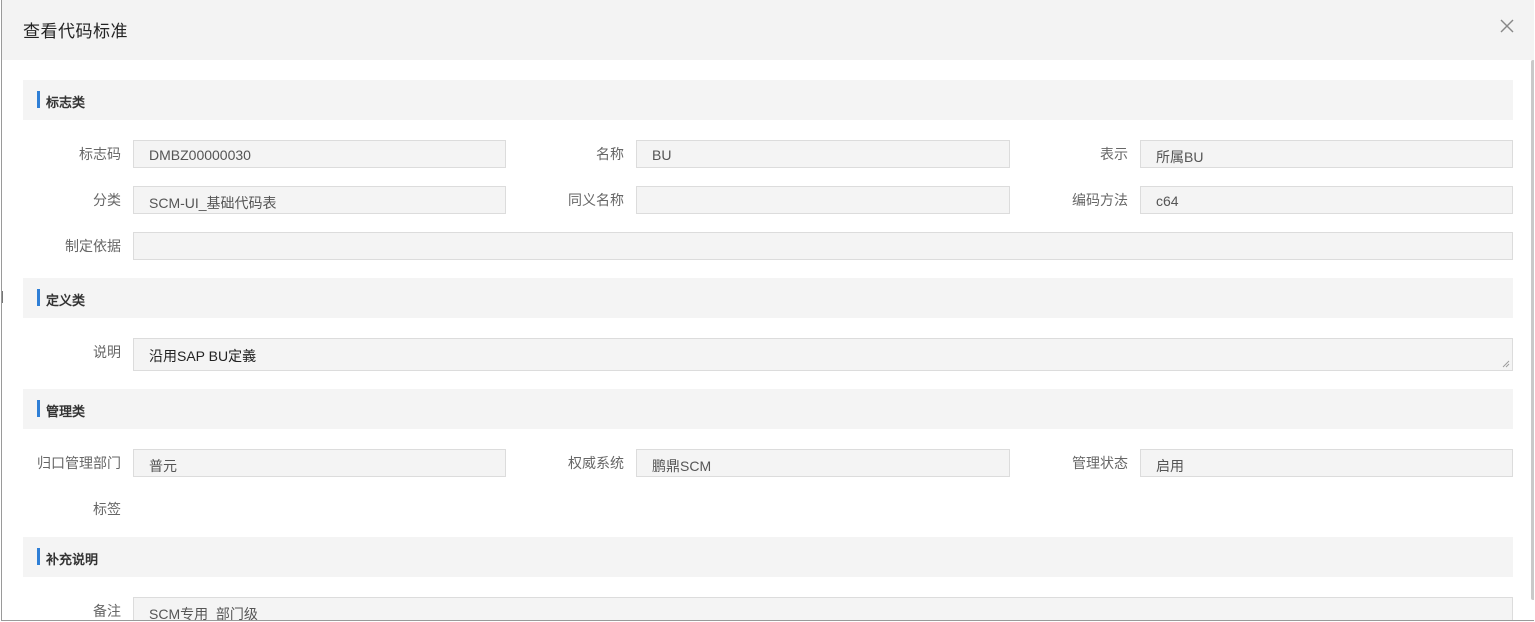 The height and width of the screenshot is (622, 1535). What do you see at coordinates (319, 154) in the screenshot?
I see `flag-code-field: DMBZ00000030` at bounding box center [319, 154].